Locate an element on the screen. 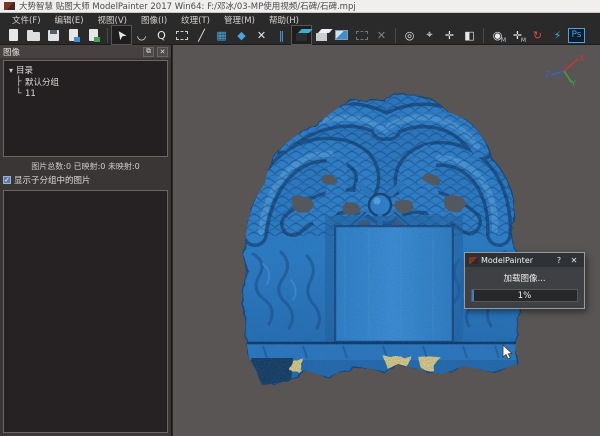  image-panel-header: 图像 ⧉ ✕ is located at coordinates (85, 51).